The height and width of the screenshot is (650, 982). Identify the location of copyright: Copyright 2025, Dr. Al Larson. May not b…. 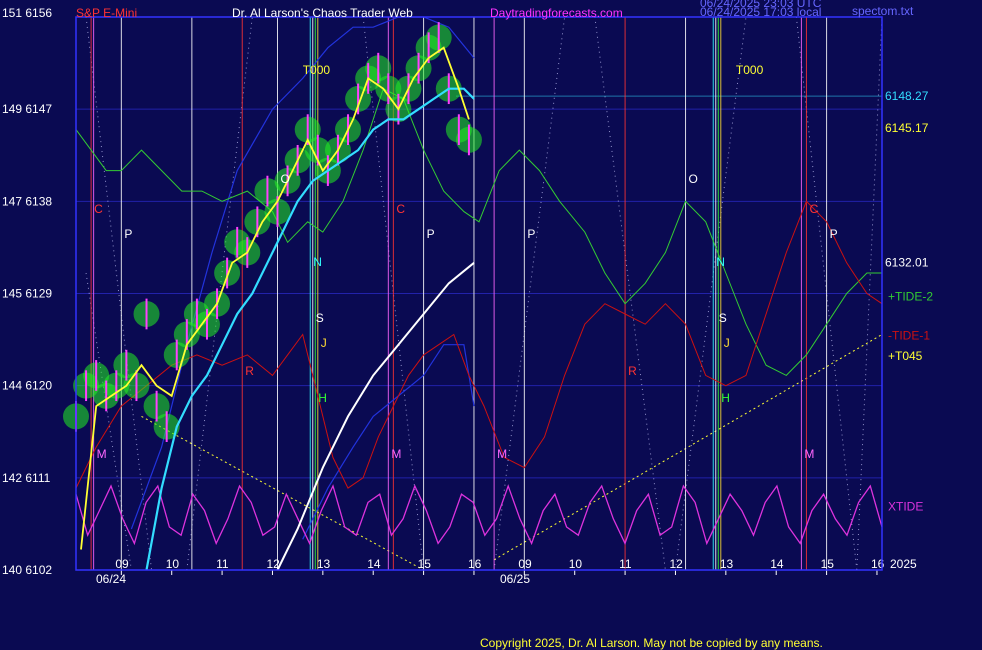
(651, 643).